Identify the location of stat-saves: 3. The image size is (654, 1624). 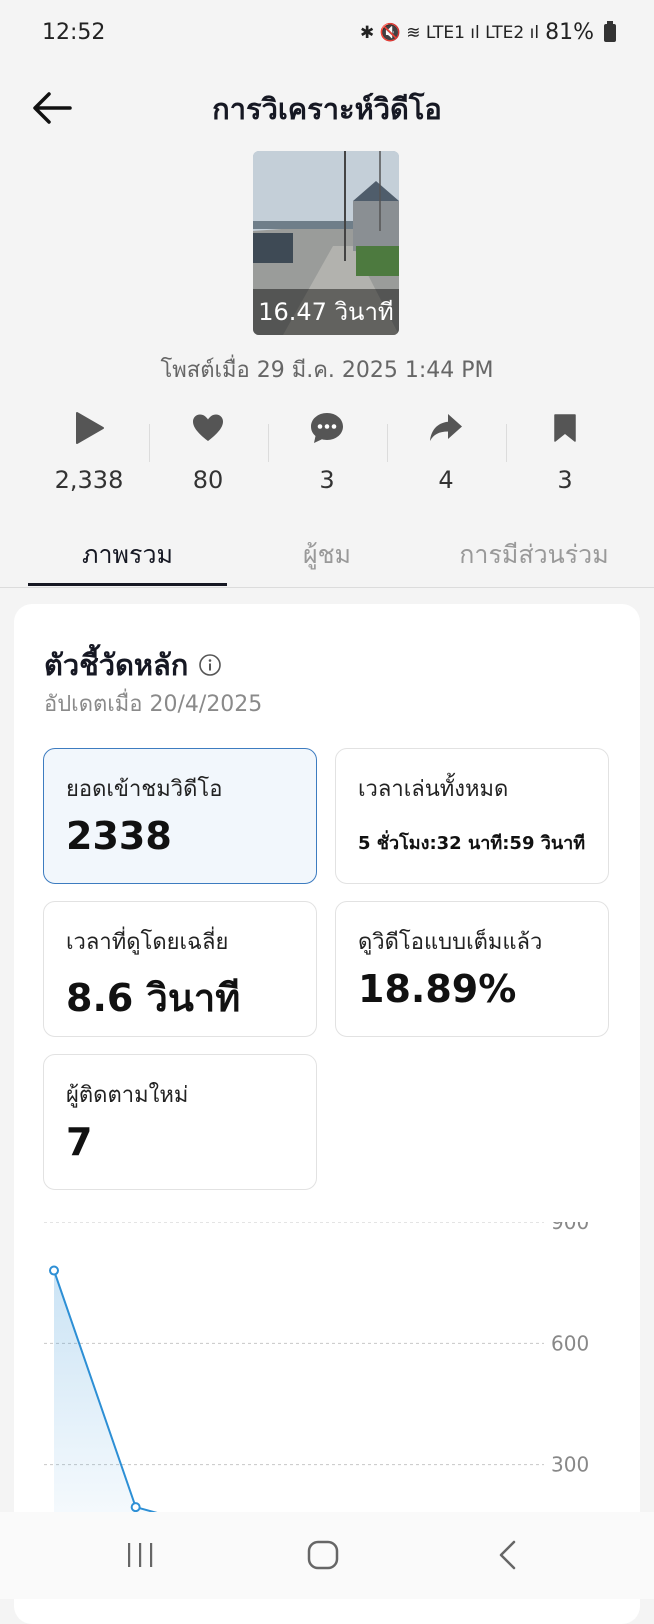
(565, 451).